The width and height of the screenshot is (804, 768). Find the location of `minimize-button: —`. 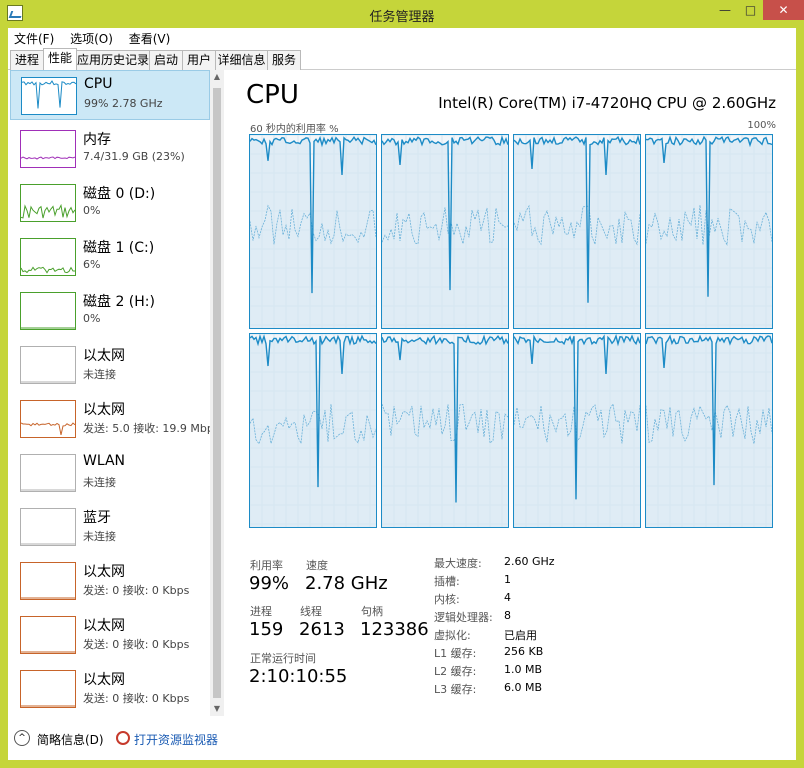

minimize-button: — is located at coordinates (725, 10).